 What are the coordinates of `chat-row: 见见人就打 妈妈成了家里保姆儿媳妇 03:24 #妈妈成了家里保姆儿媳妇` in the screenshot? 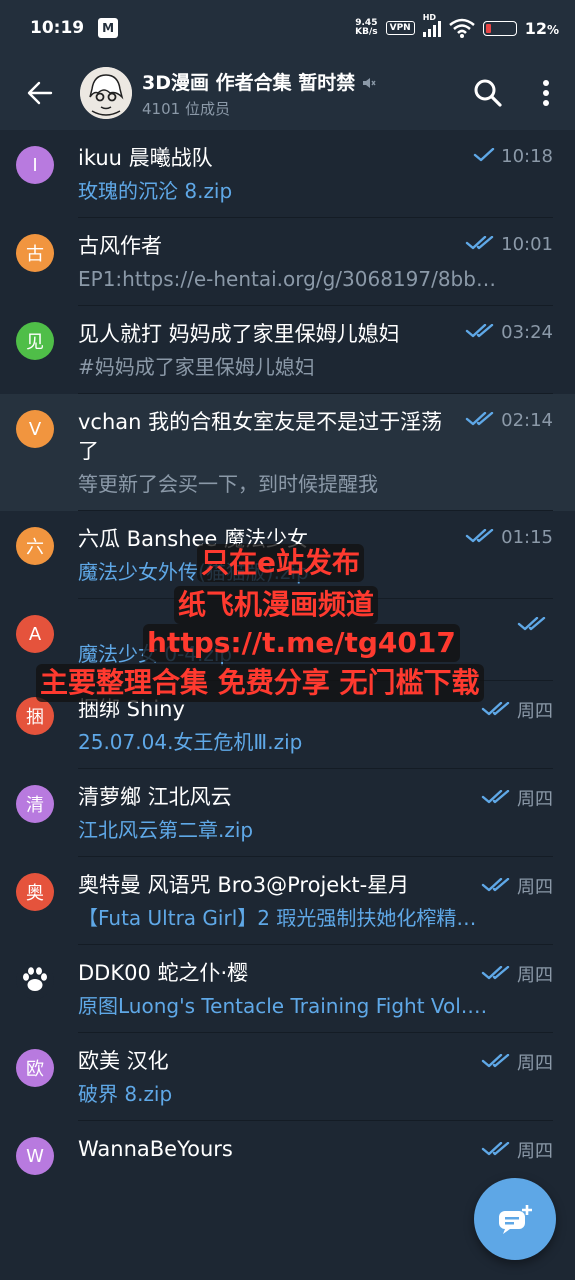 It's located at (287, 350).